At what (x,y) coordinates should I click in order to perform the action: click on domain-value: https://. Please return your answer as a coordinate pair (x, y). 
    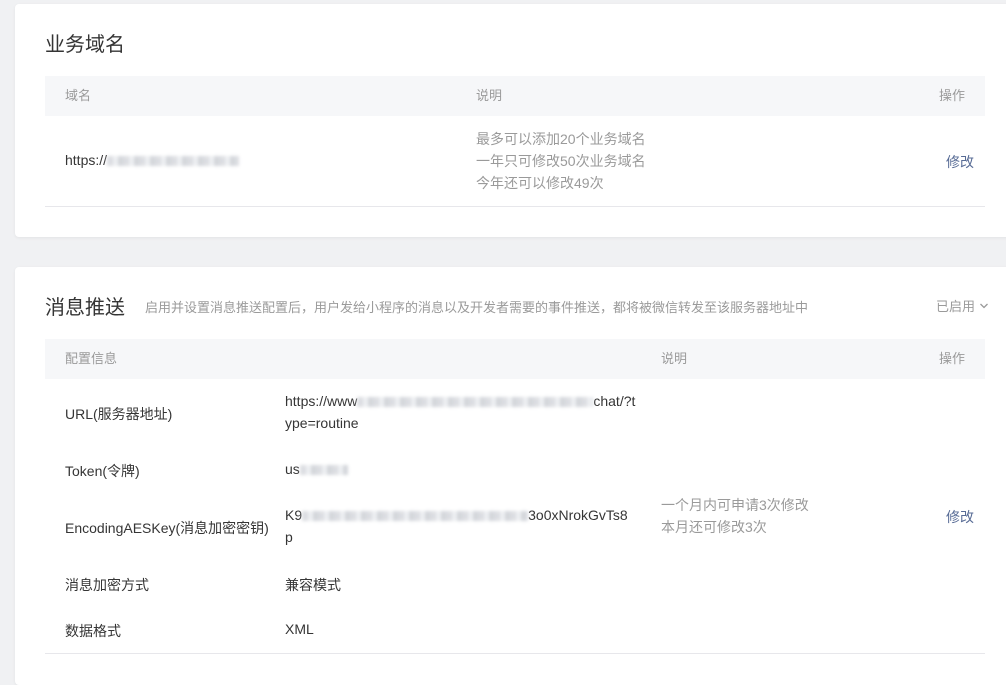
    Looking at the image, I should click on (152, 160).